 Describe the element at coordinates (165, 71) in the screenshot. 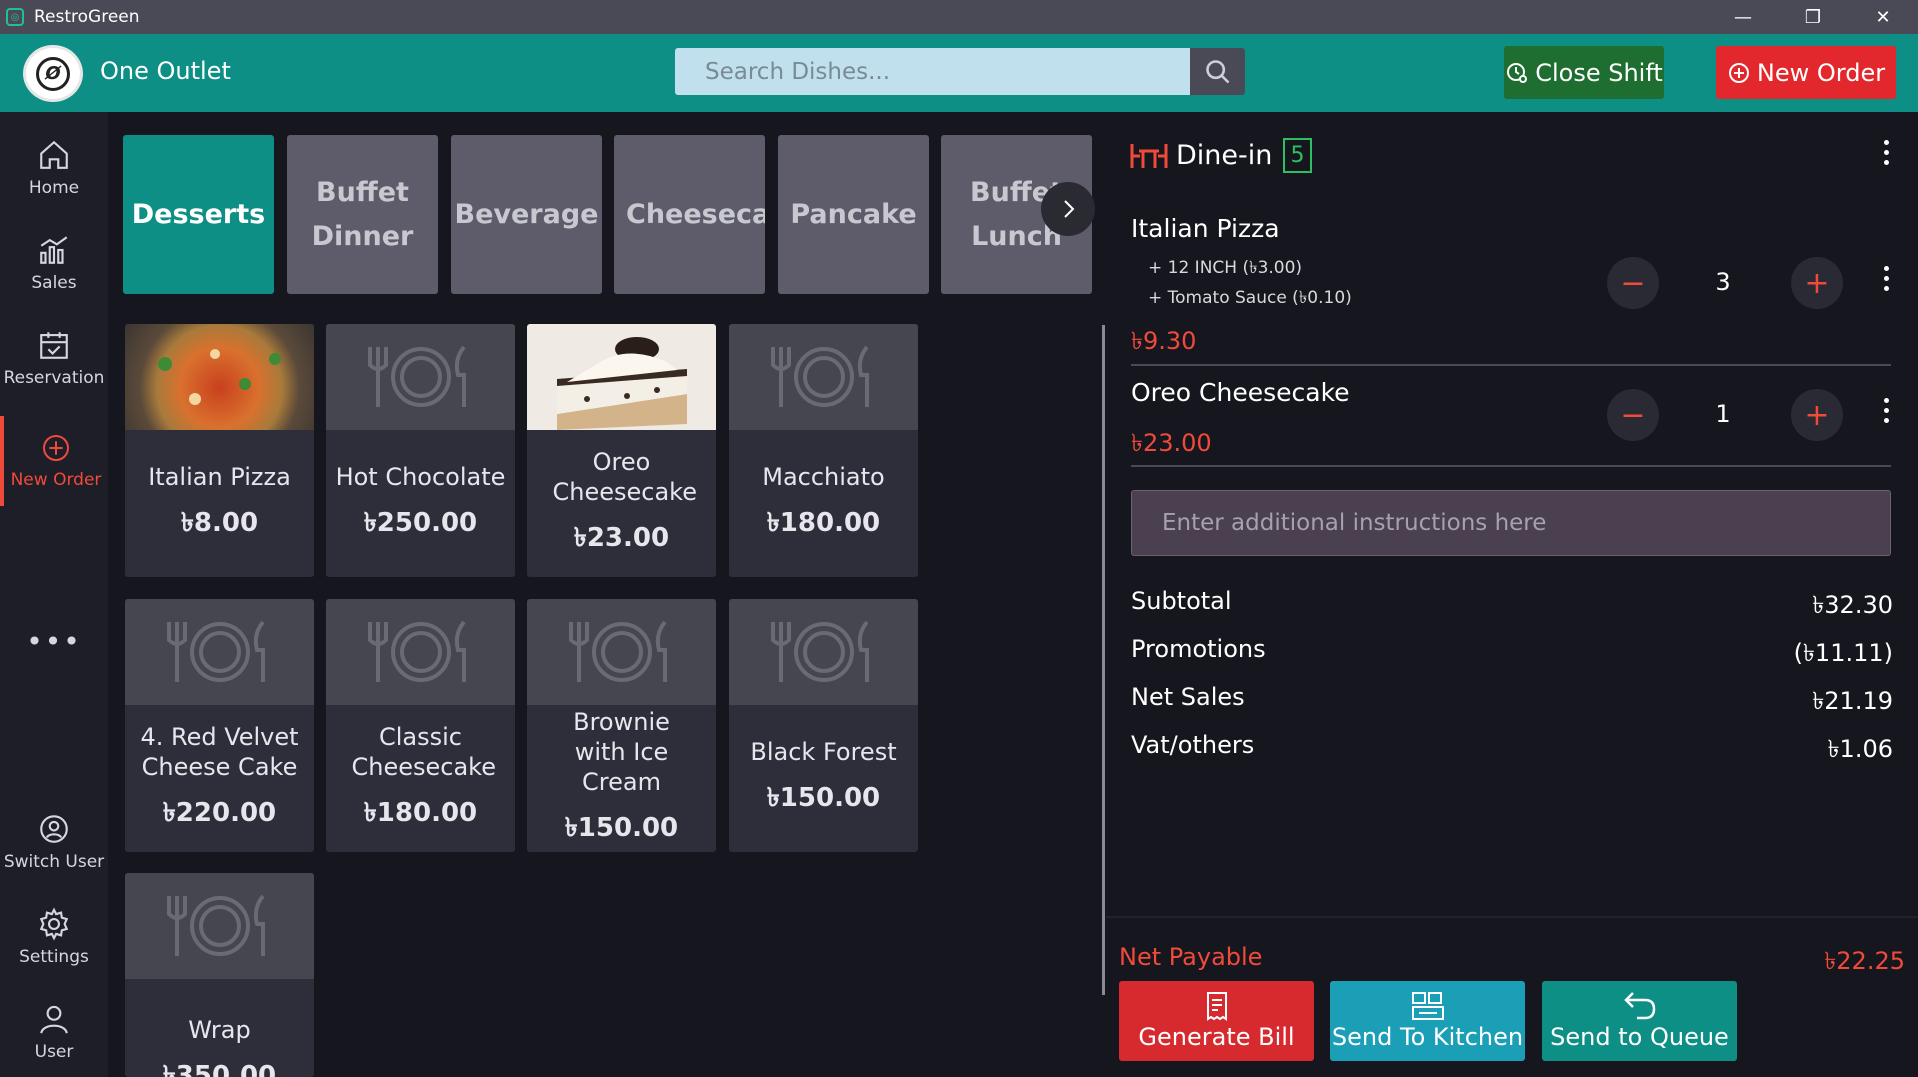

I see `outlet-name: One Outlet` at that location.